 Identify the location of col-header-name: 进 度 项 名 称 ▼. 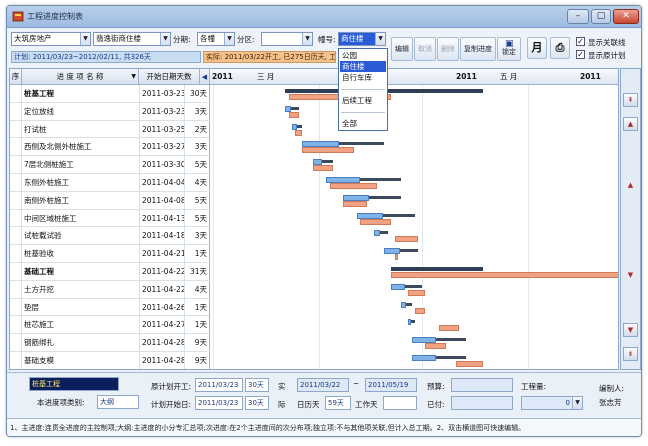
(80, 77).